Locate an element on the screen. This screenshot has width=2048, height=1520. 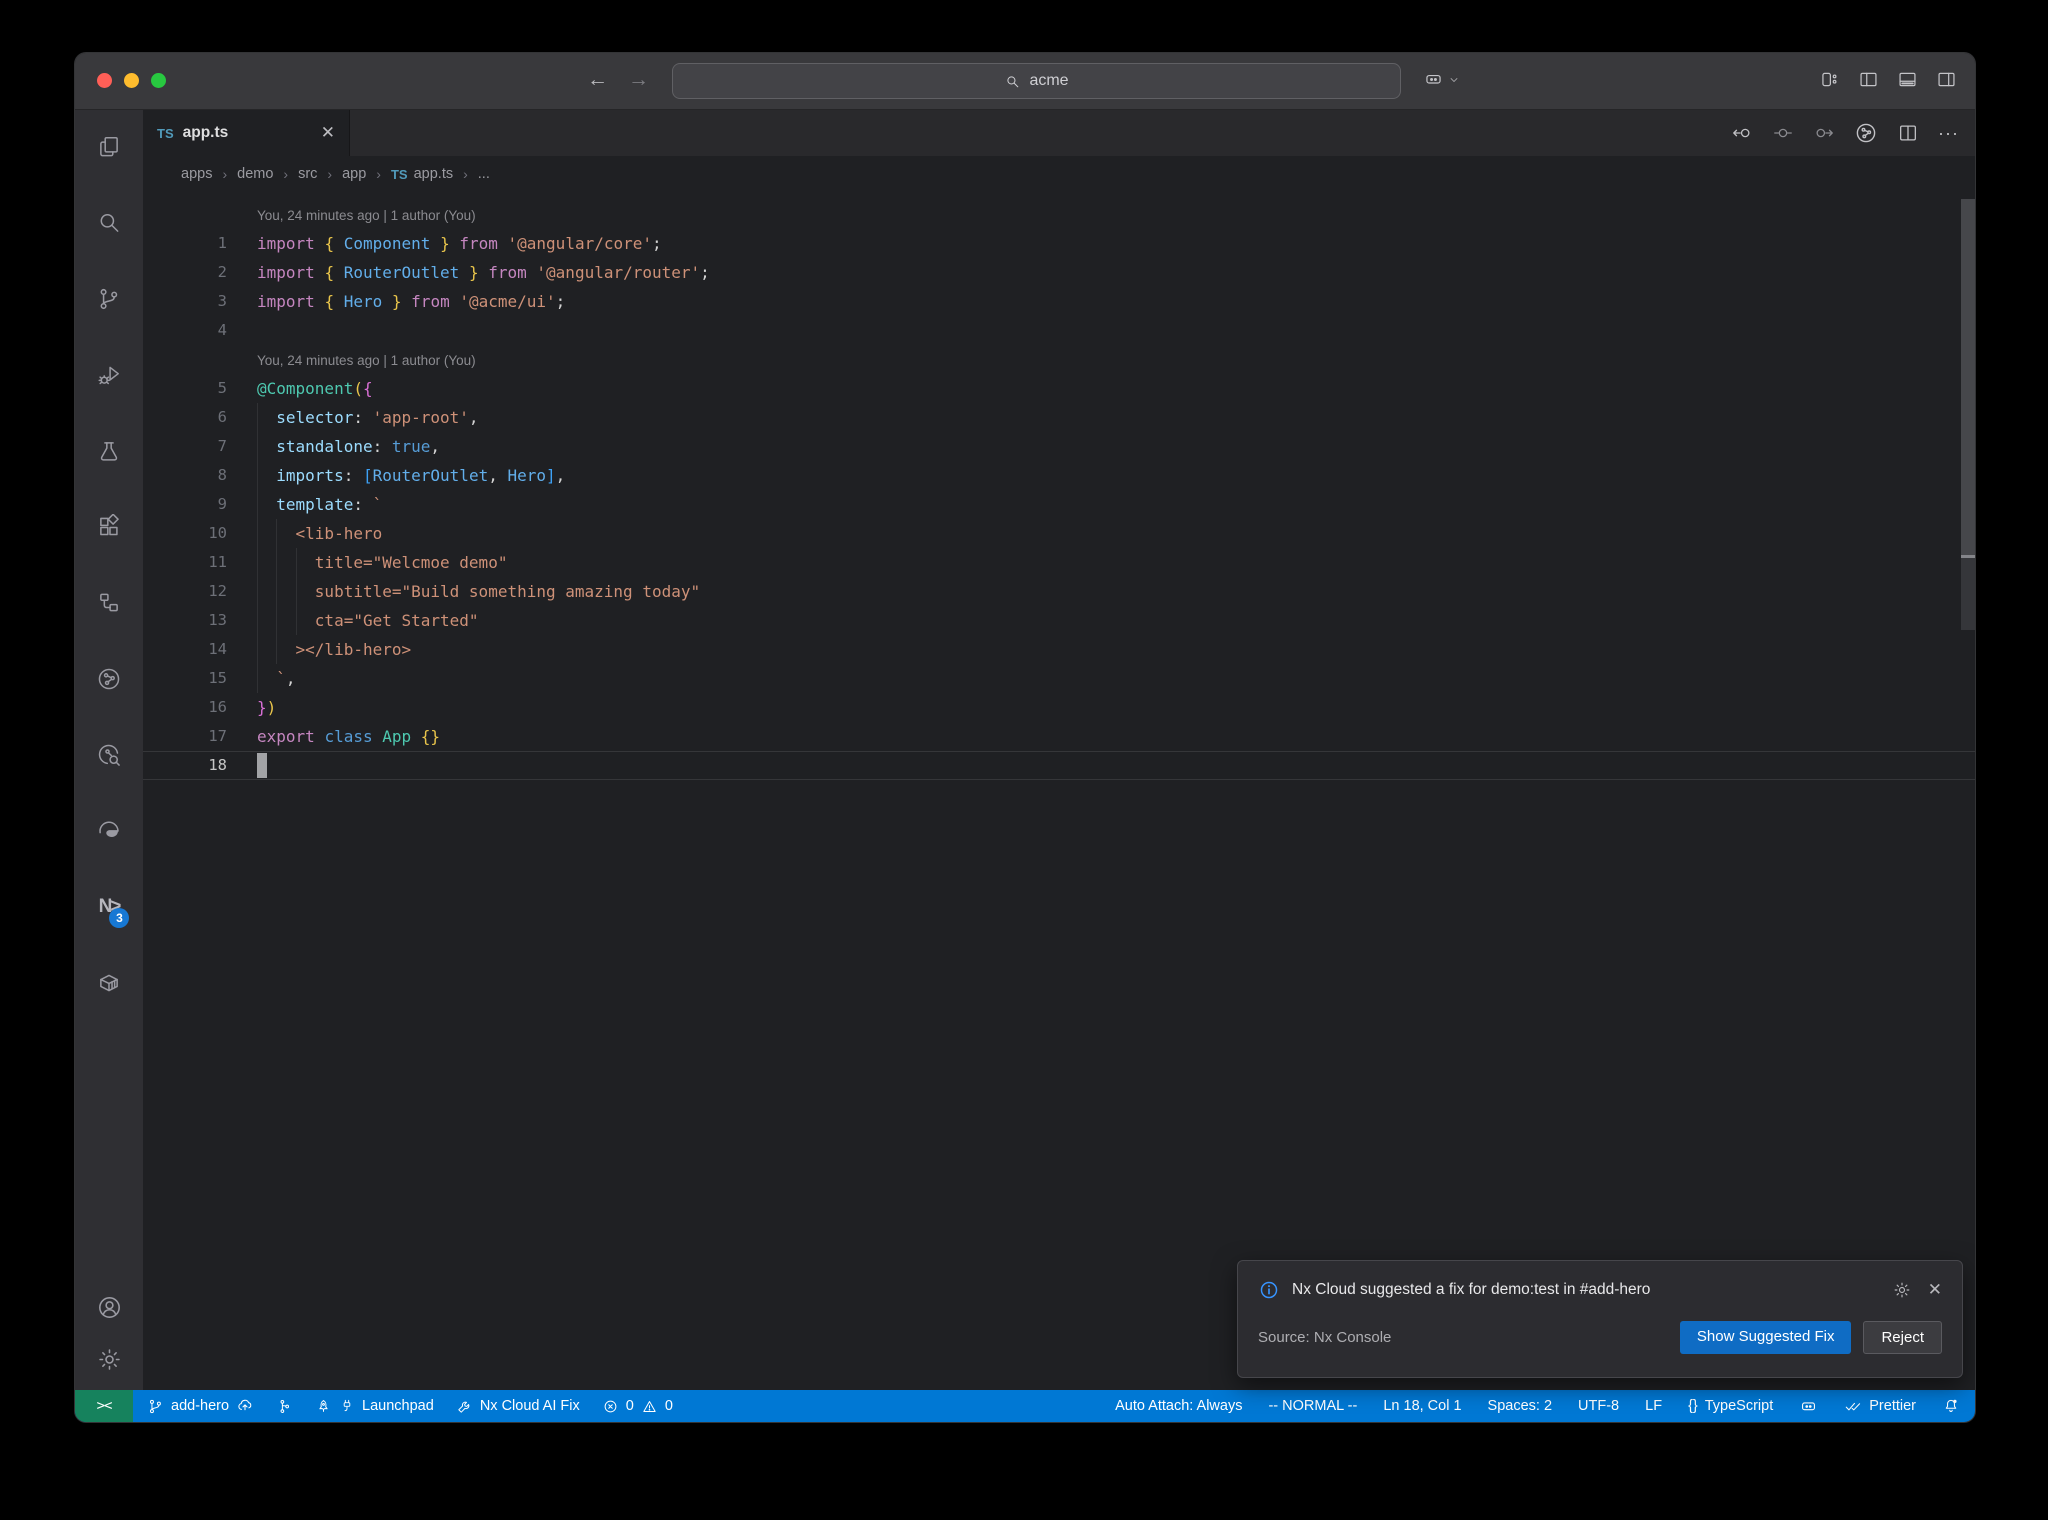
settings-gear-icon is located at coordinates (109, 1359).